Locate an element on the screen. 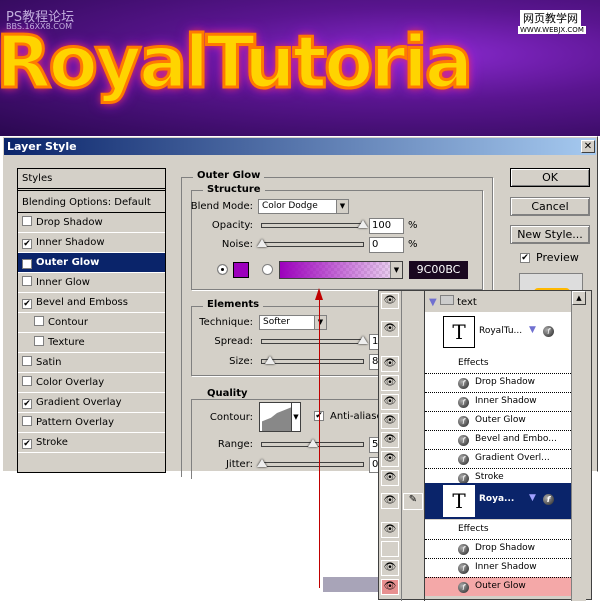 The height and width of the screenshot is (601, 600). style-item: Inner Glow is located at coordinates (91, 283).